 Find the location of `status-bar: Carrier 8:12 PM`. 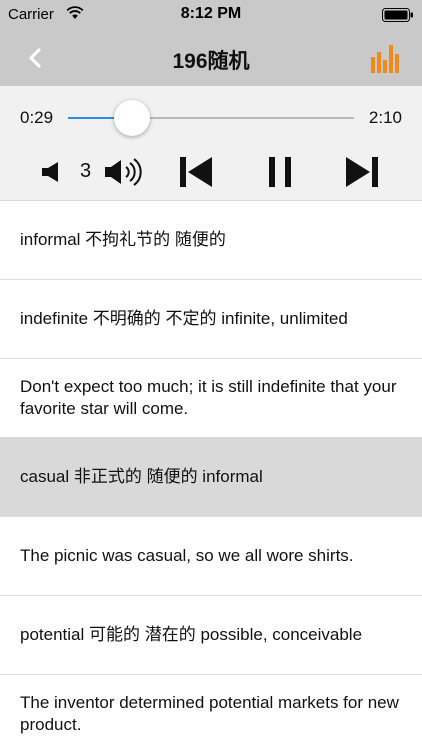

status-bar: Carrier 8:12 PM is located at coordinates (211, 15).